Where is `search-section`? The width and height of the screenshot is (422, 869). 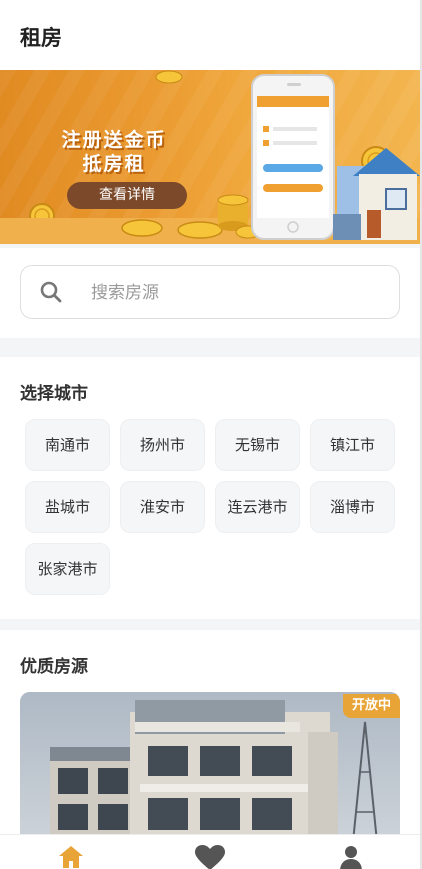
search-section is located at coordinates (210, 293).